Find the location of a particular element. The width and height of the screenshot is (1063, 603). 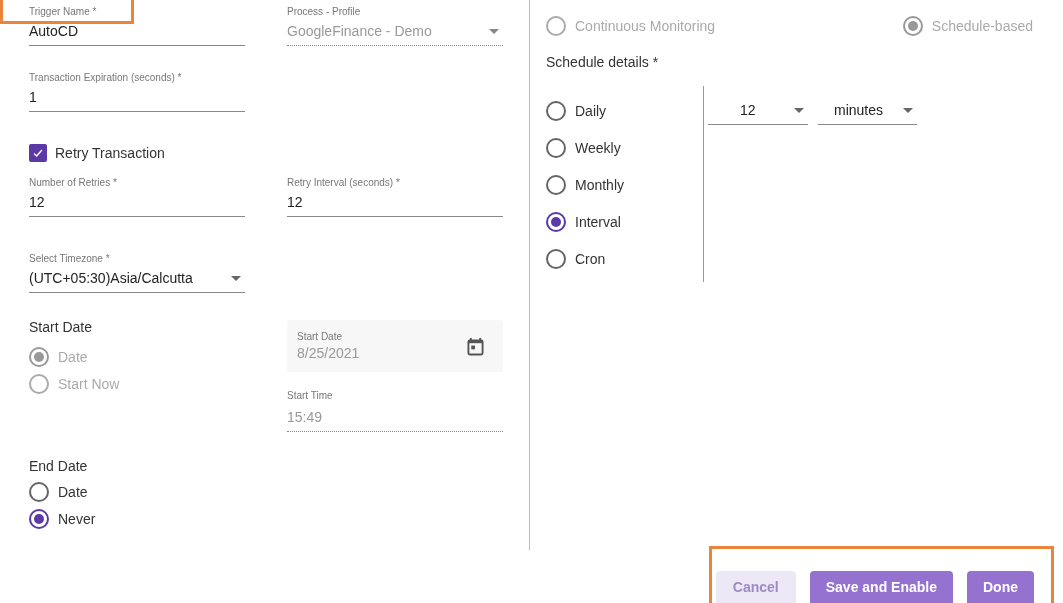

section-heading: Schedule details * is located at coordinates (603, 62).